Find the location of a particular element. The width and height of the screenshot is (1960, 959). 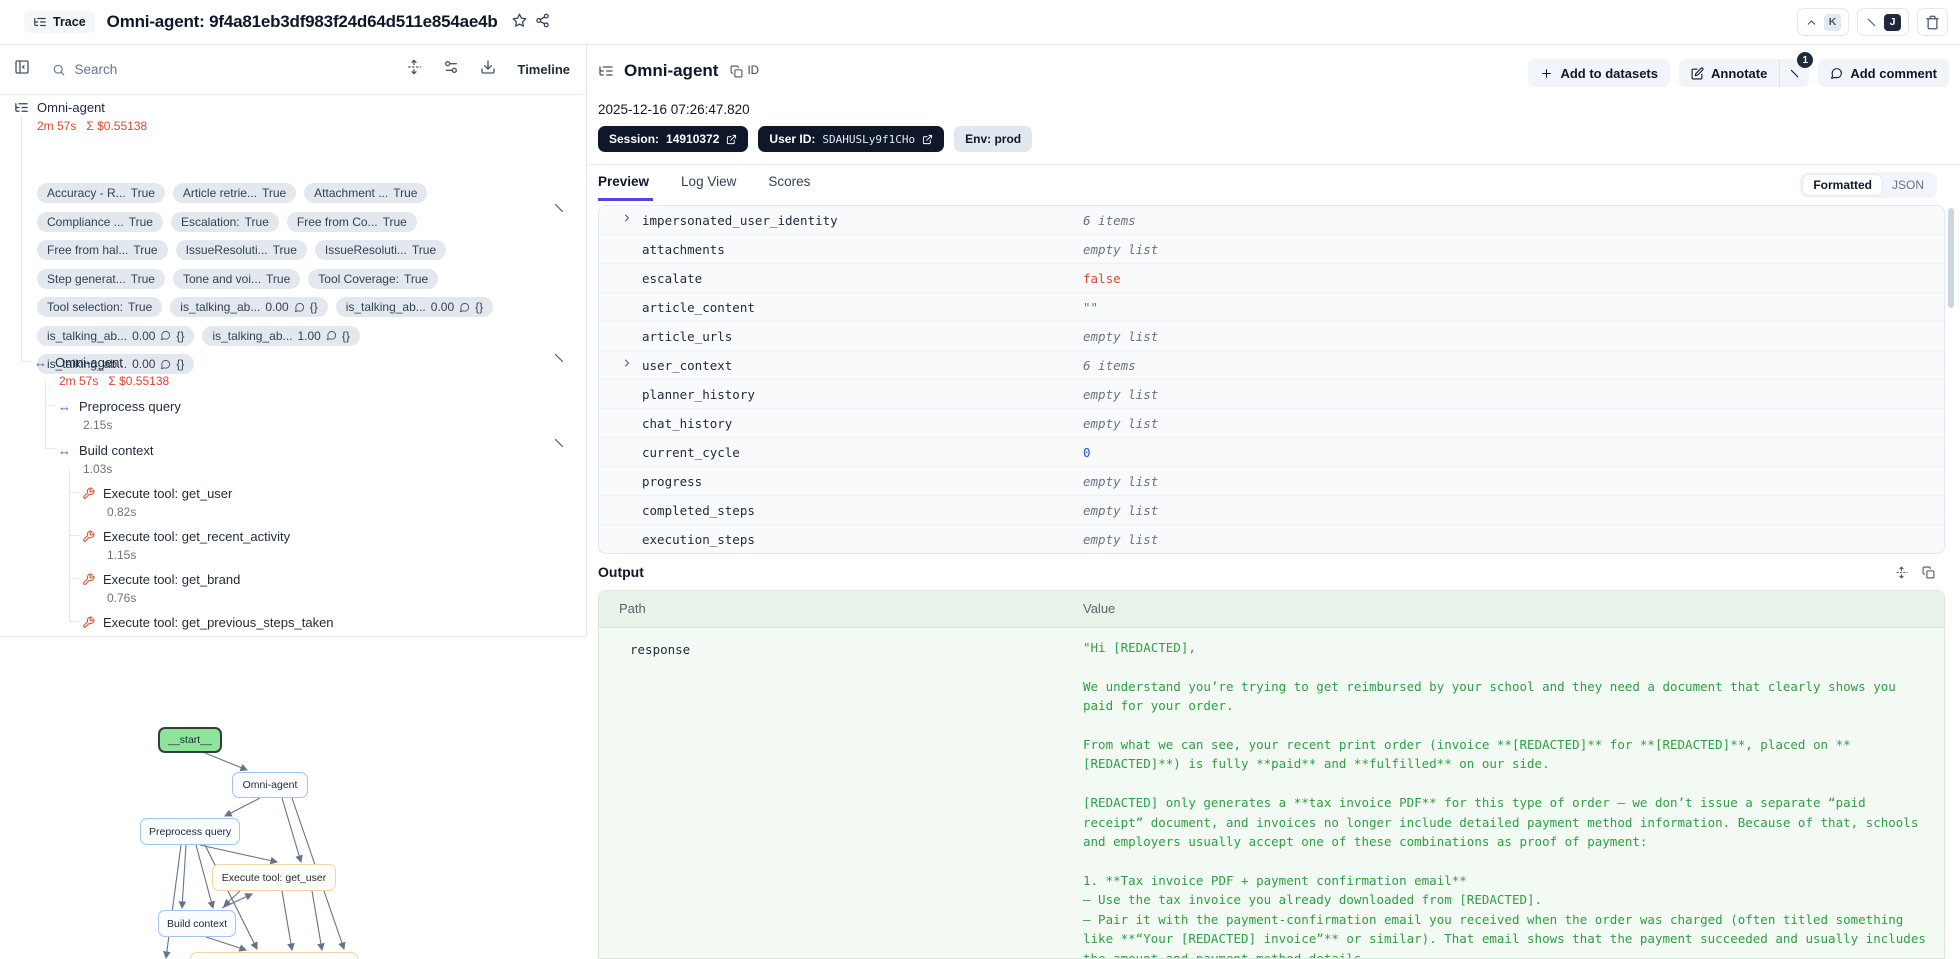

detail-tabs: Preview Log View Scores is located at coordinates (706, 185).